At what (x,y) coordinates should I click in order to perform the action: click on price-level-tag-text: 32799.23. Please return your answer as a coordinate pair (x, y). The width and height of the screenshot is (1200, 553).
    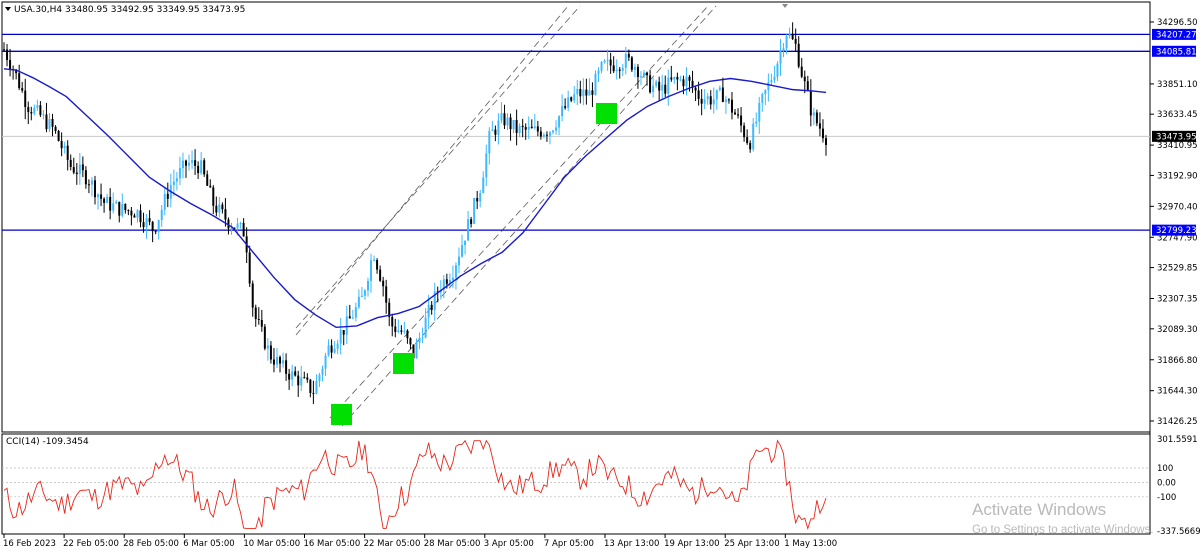
    Looking at the image, I should click on (1176, 231).